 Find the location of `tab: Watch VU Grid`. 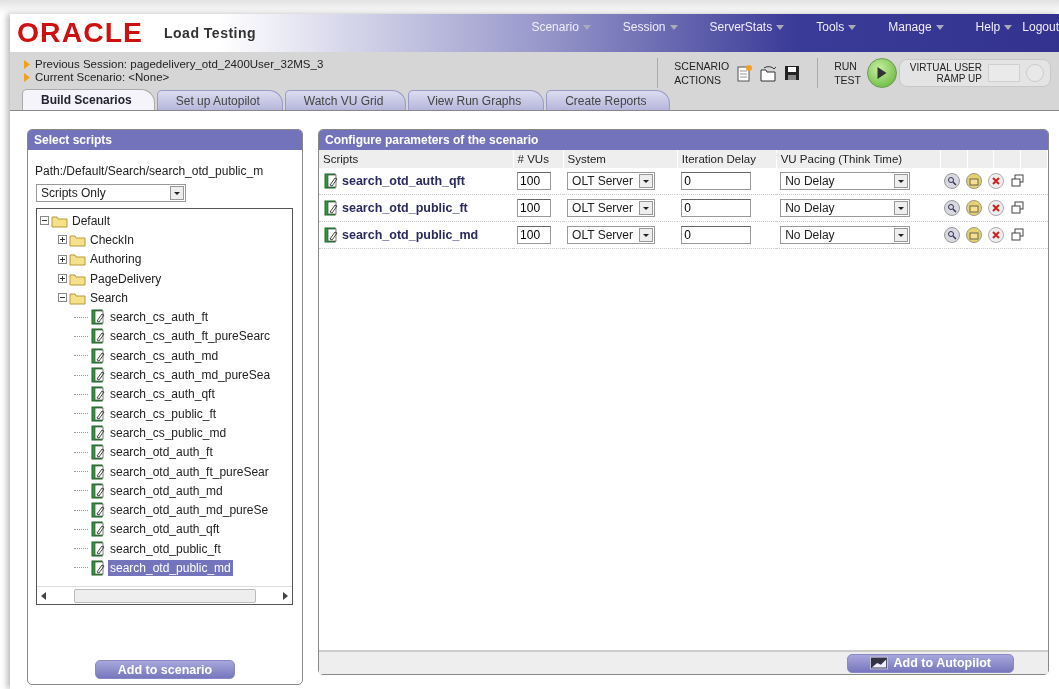

tab: Watch VU Grid is located at coordinates (345, 100).